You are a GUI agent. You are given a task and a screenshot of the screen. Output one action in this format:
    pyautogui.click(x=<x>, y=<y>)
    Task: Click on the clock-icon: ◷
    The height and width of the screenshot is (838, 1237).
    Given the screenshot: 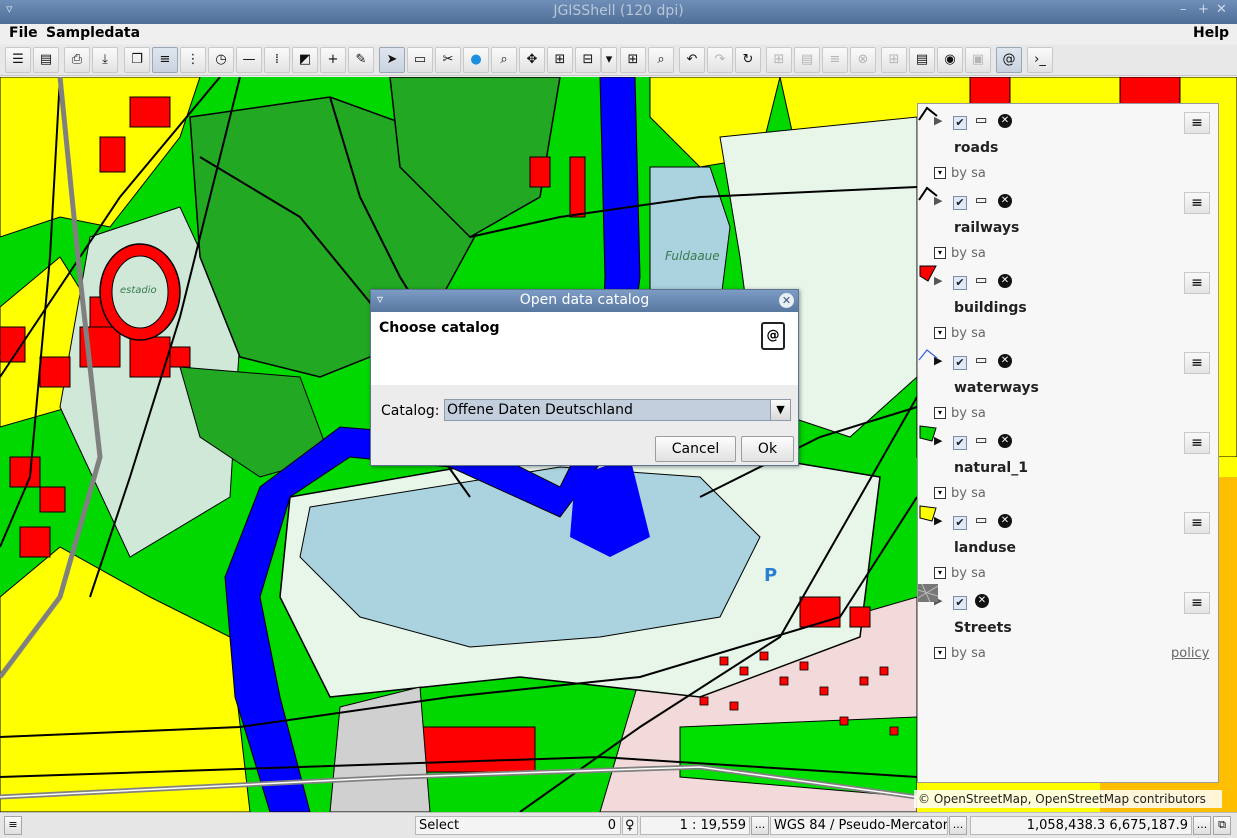 What is the action you would take?
    pyautogui.click(x=221, y=60)
    